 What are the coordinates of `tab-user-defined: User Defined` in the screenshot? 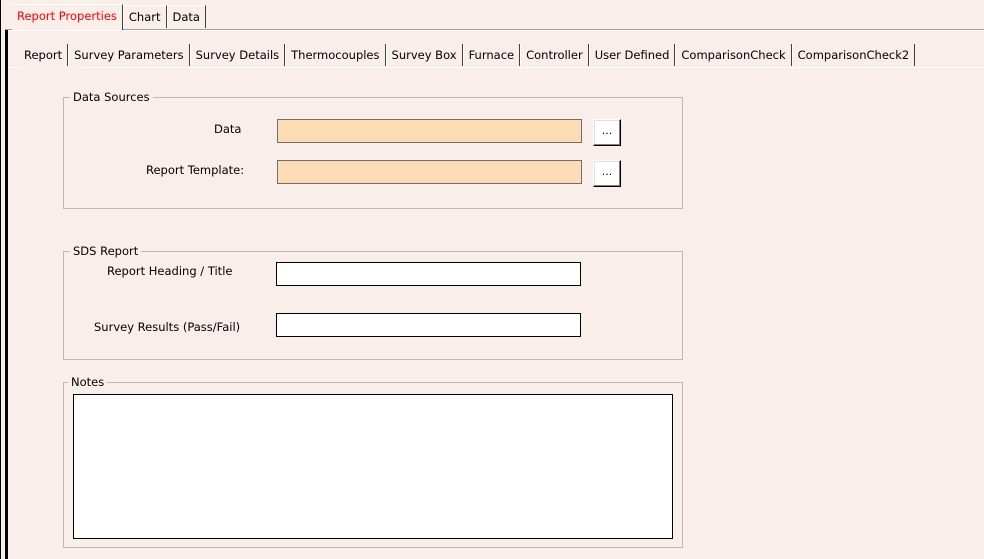 It's located at (632, 55).